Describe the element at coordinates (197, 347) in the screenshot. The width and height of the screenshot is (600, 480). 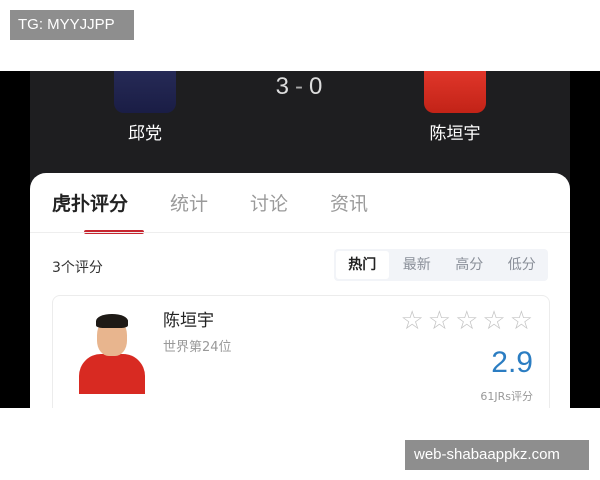
I see `world-rank: 世界第24位` at that location.